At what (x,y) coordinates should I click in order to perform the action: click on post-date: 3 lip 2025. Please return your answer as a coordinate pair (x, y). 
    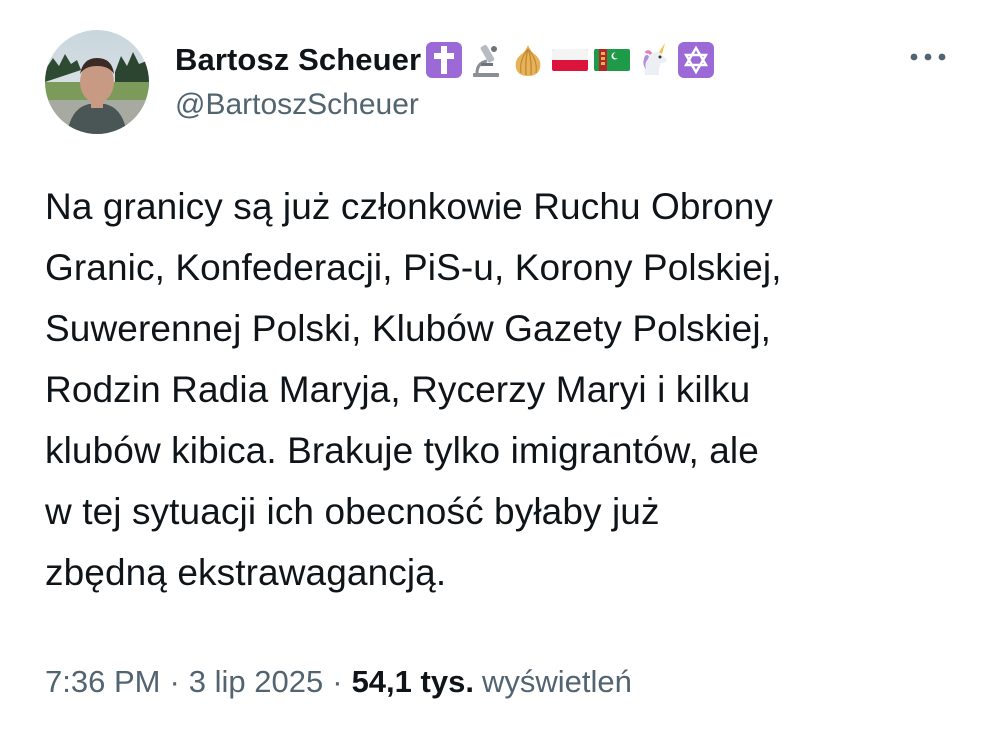
    Looking at the image, I should click on (256, 682).